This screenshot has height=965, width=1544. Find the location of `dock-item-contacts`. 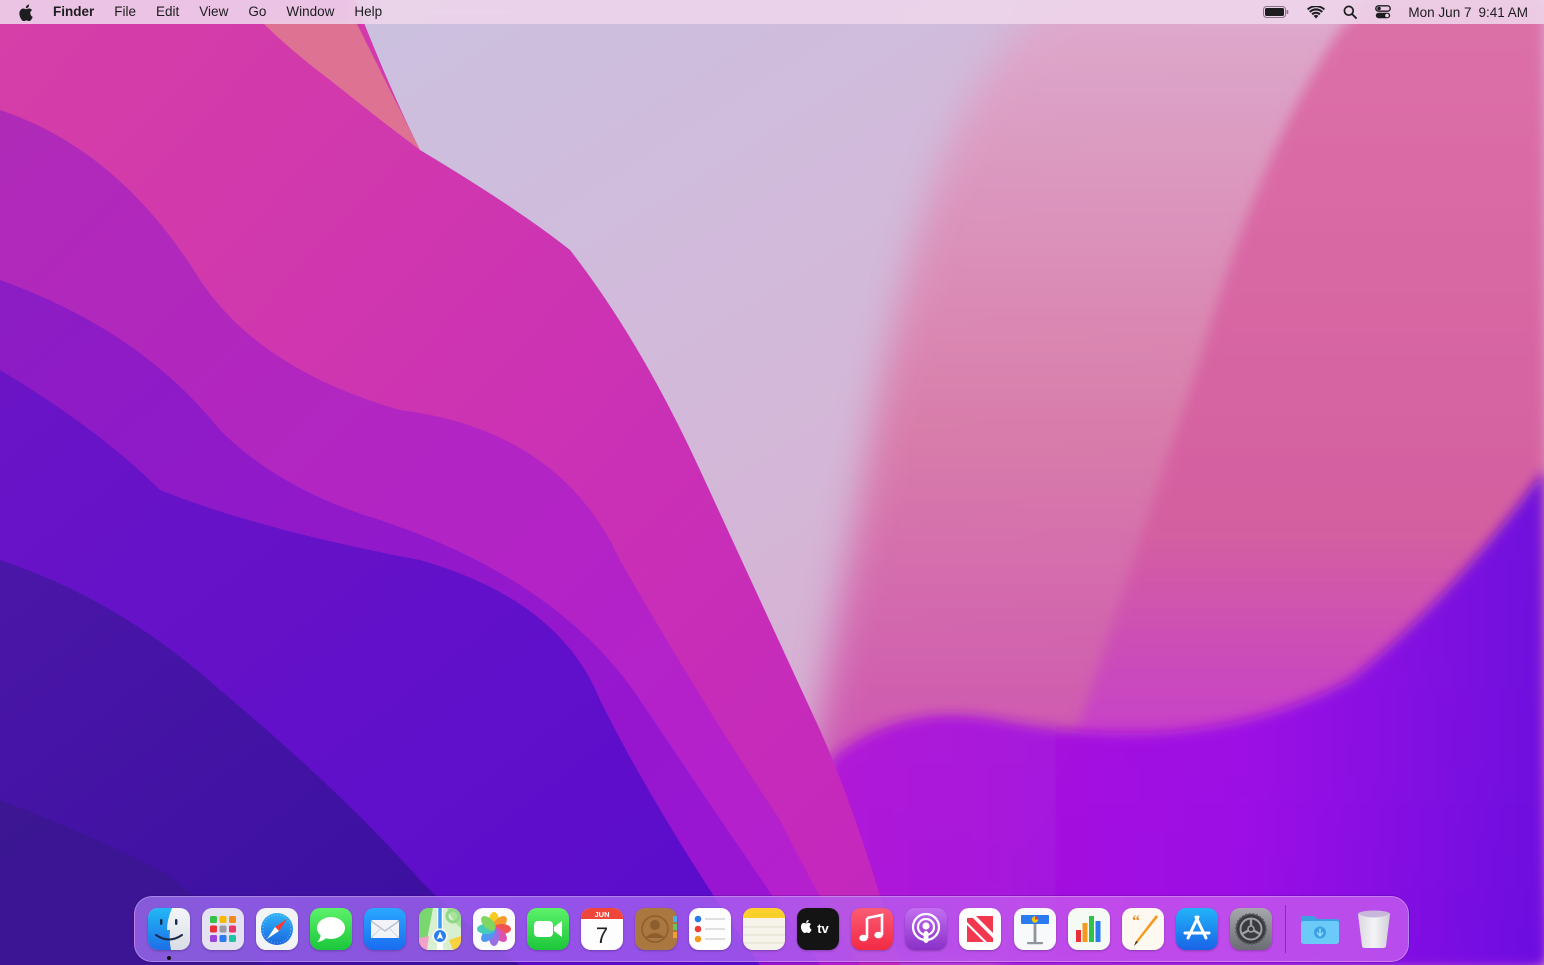

dock-item-contacts is located at coordinates (656, 929).